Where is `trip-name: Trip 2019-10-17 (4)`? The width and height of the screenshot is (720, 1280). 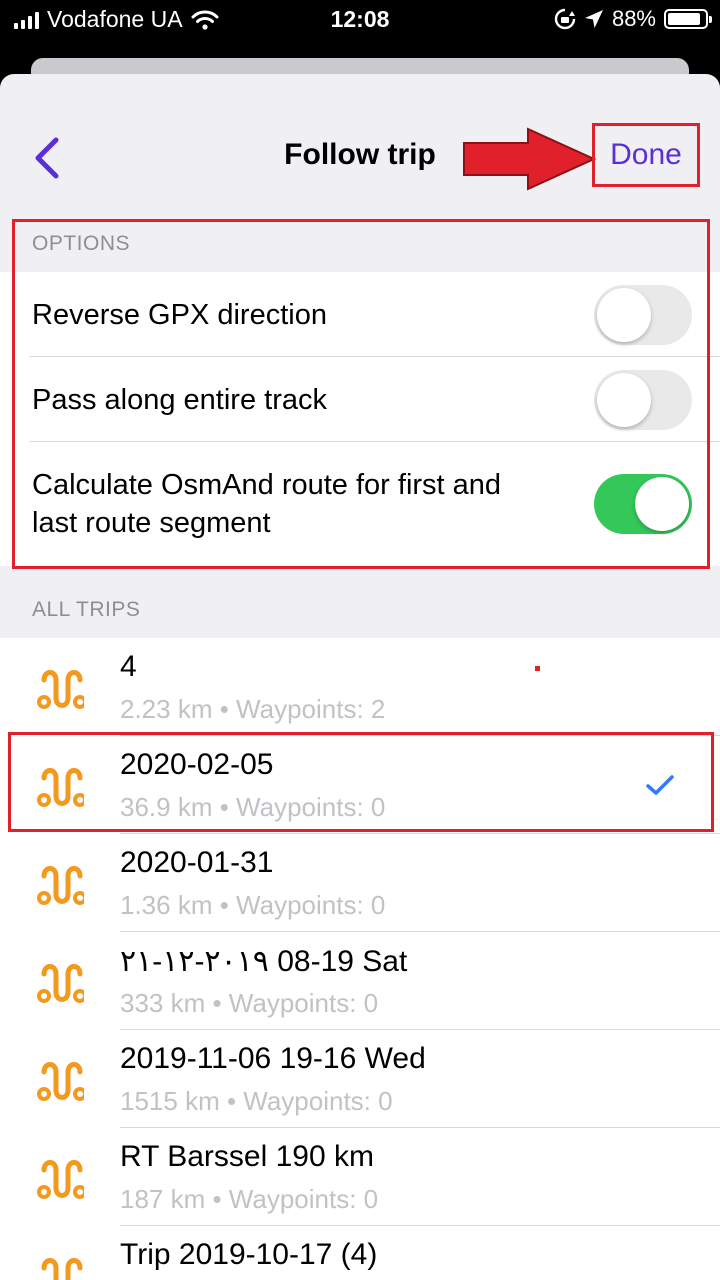
trip-name: Trip 2019-10-17 (4) is located at coordinates (249, 1254).